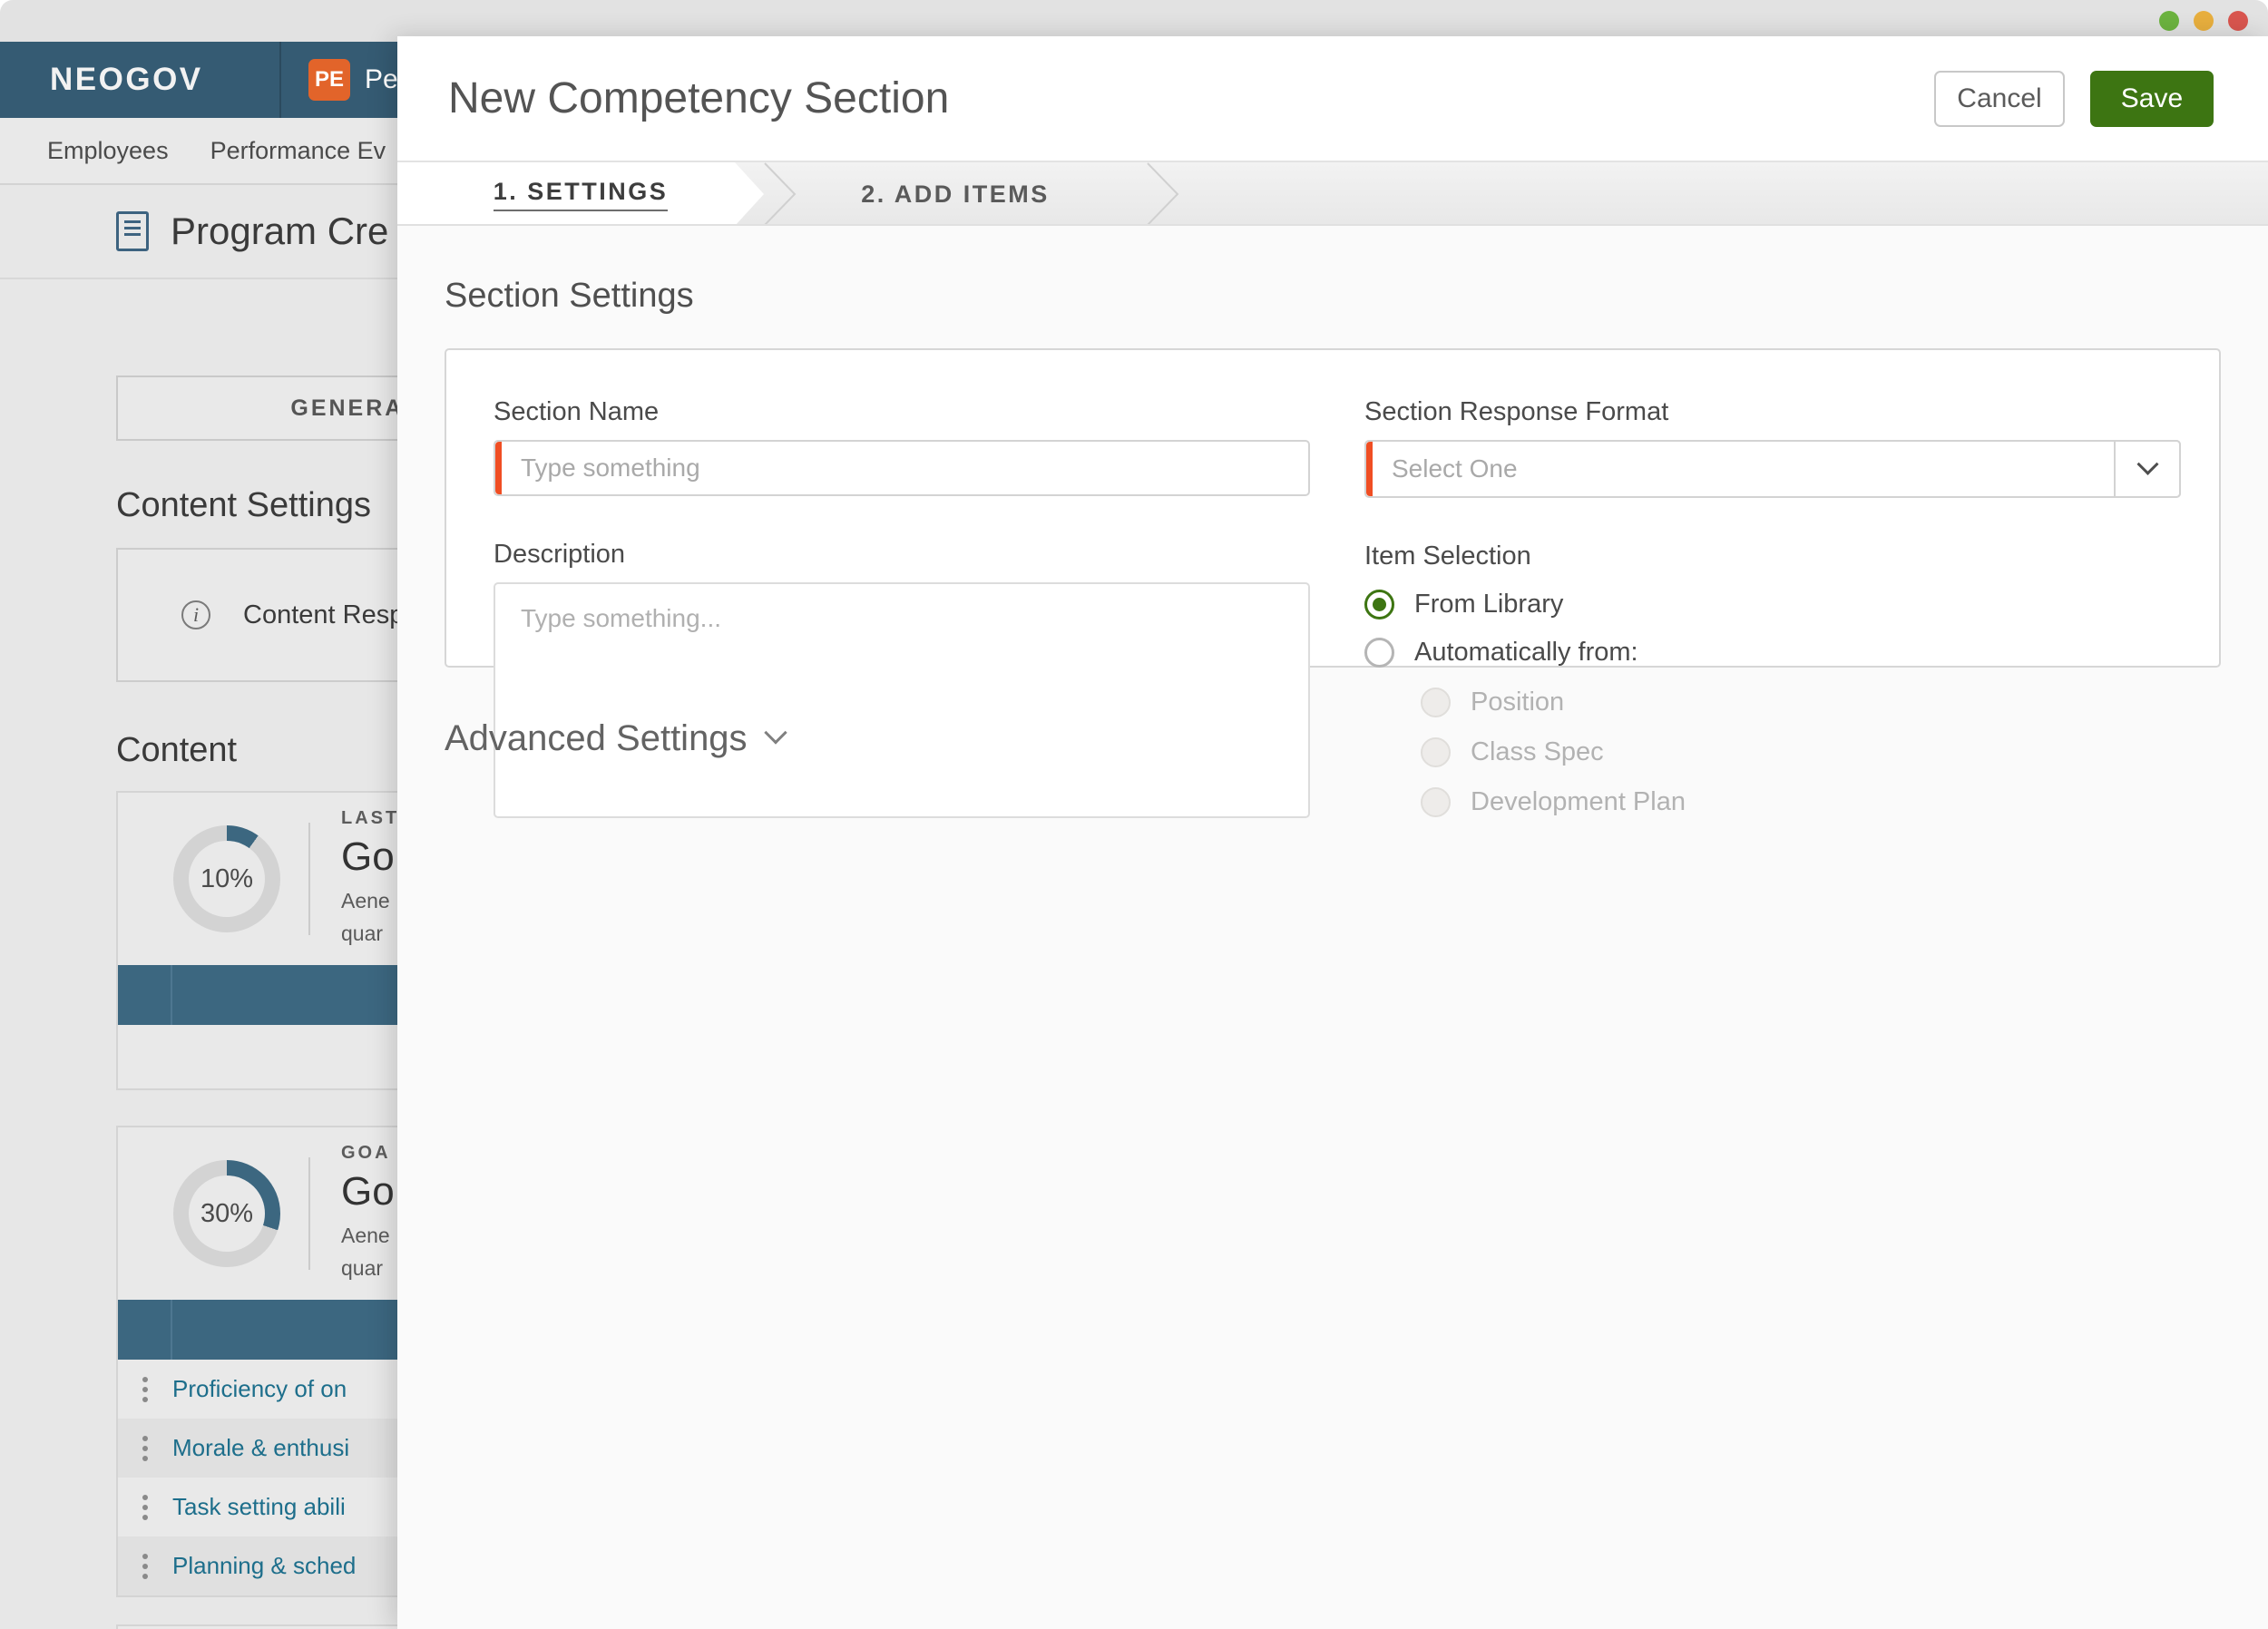 The width and height of the screenshot is (2268, 1629). What do you see at coordinates (298, 151) in the screenshot?
I see `nav-item-performance-evaluations: Performance Ev` at bounding box center [298, 151].